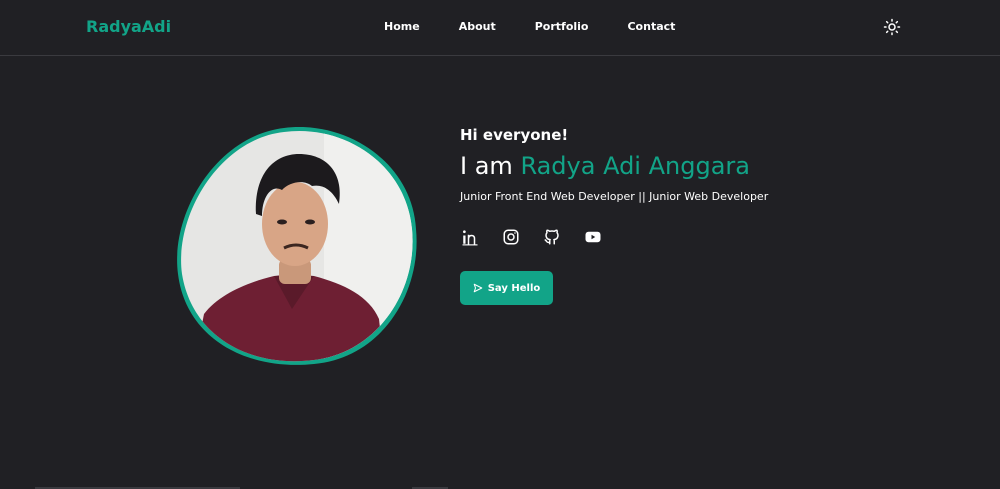 Image resolution: width=1000 pixels, height=489 pixels. I want to click on logo: RadyaAdi, so click(128, 26).